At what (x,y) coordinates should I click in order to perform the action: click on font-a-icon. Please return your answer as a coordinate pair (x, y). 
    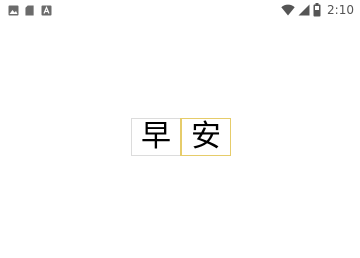
    Looking at the image, I should click on (46, 10).